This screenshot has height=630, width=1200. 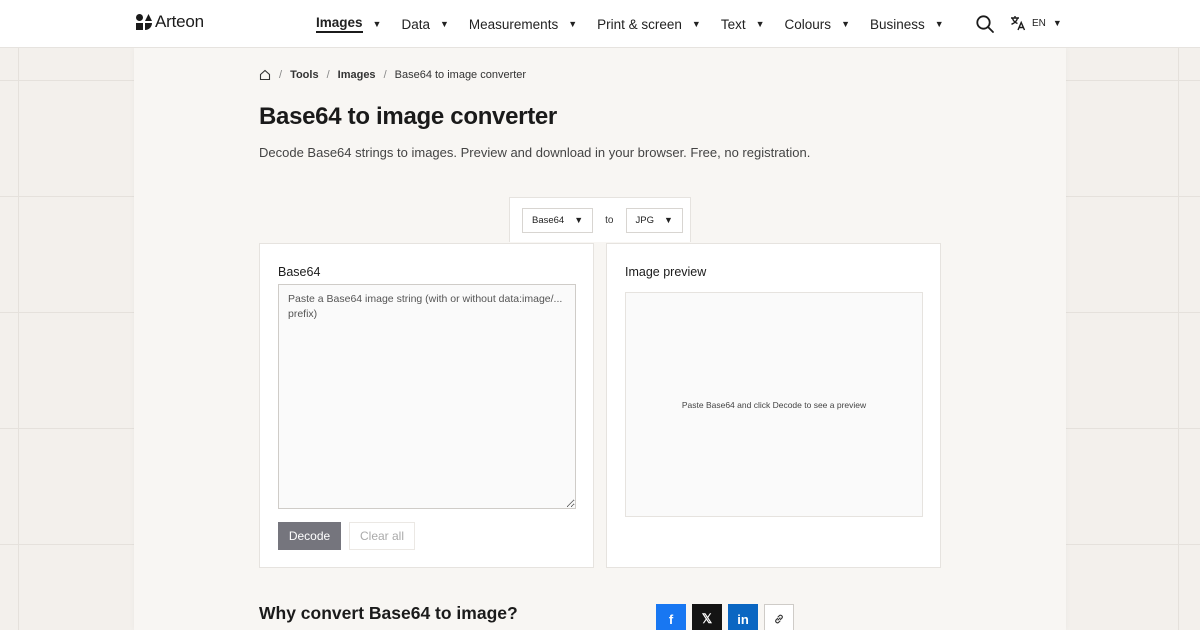 I want to click on nav-item-colours: Colours ▼, so click(x=817, y=24).